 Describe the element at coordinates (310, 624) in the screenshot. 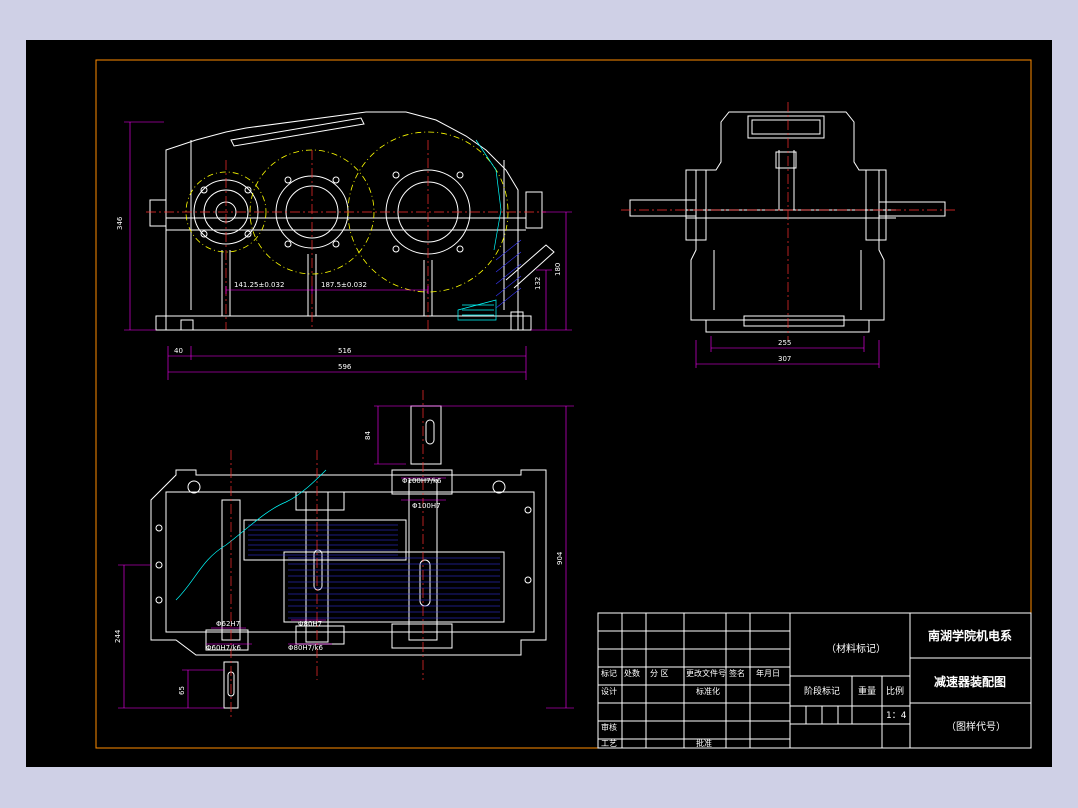

I see `fit-label-5: Φ80H7` at that location.